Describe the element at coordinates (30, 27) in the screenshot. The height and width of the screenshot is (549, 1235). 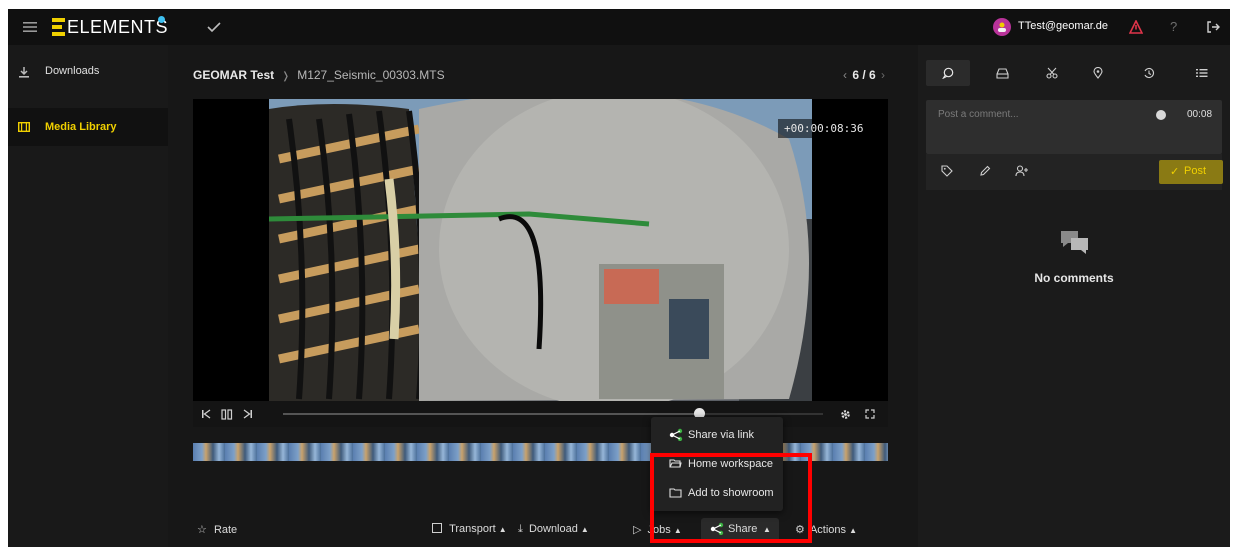
I see `hamburger-menu-icon` at that location.